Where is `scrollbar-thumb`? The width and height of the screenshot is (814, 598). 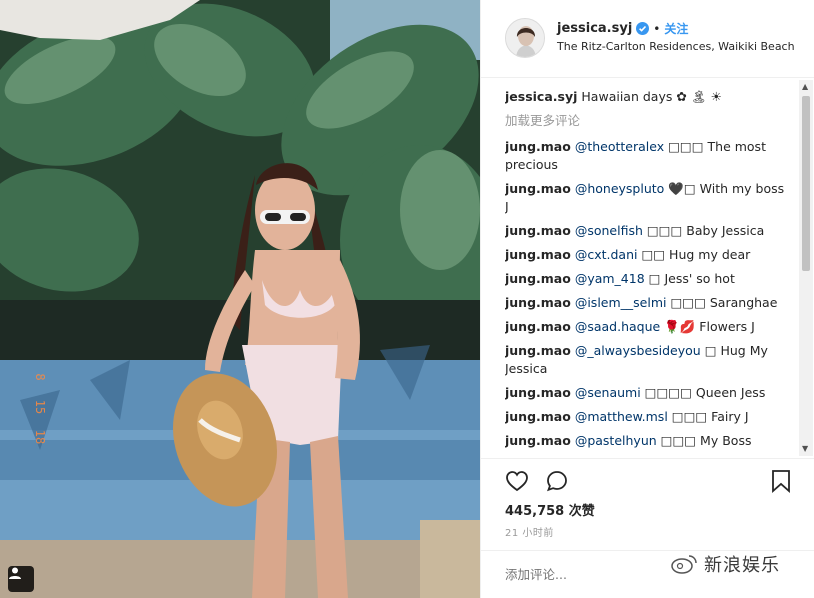
scrollbar-thumb is located at coordinates (806, 183).